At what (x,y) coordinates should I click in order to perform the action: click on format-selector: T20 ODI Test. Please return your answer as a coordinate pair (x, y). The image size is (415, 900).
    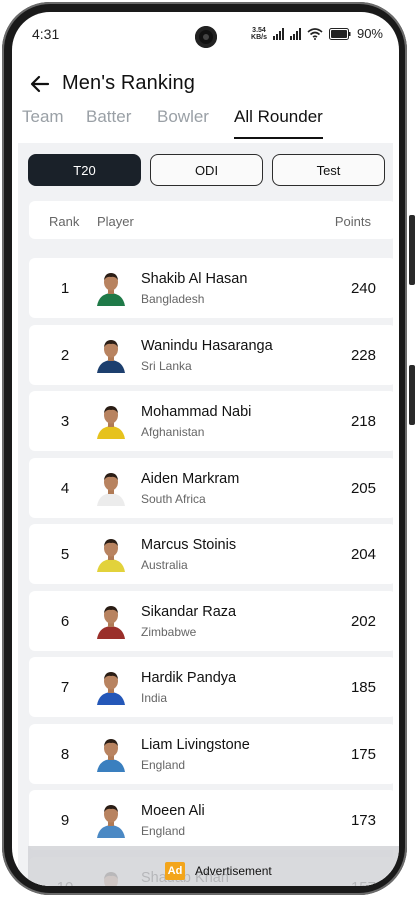
    Looking at the image, I should click on (206, 170).